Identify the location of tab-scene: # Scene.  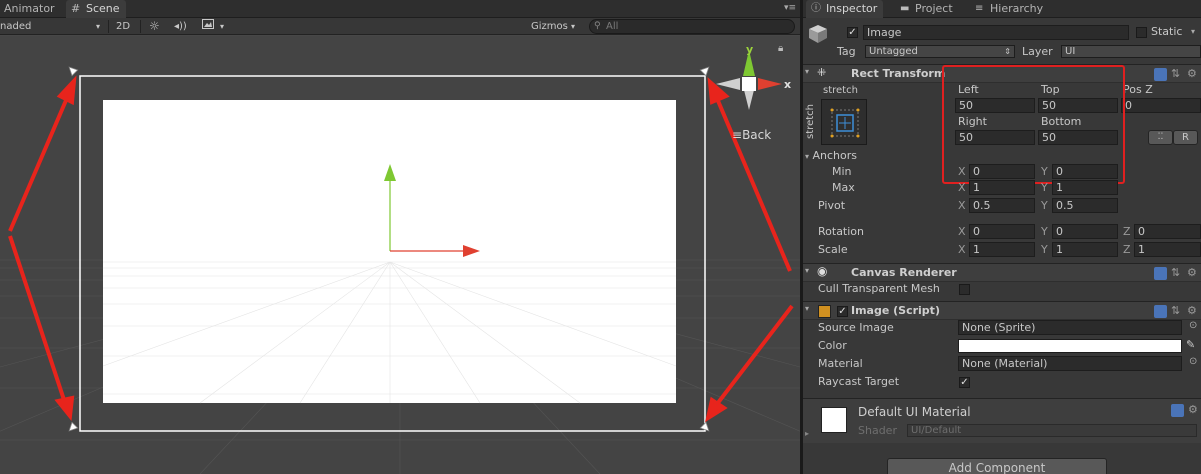
(96, 9).